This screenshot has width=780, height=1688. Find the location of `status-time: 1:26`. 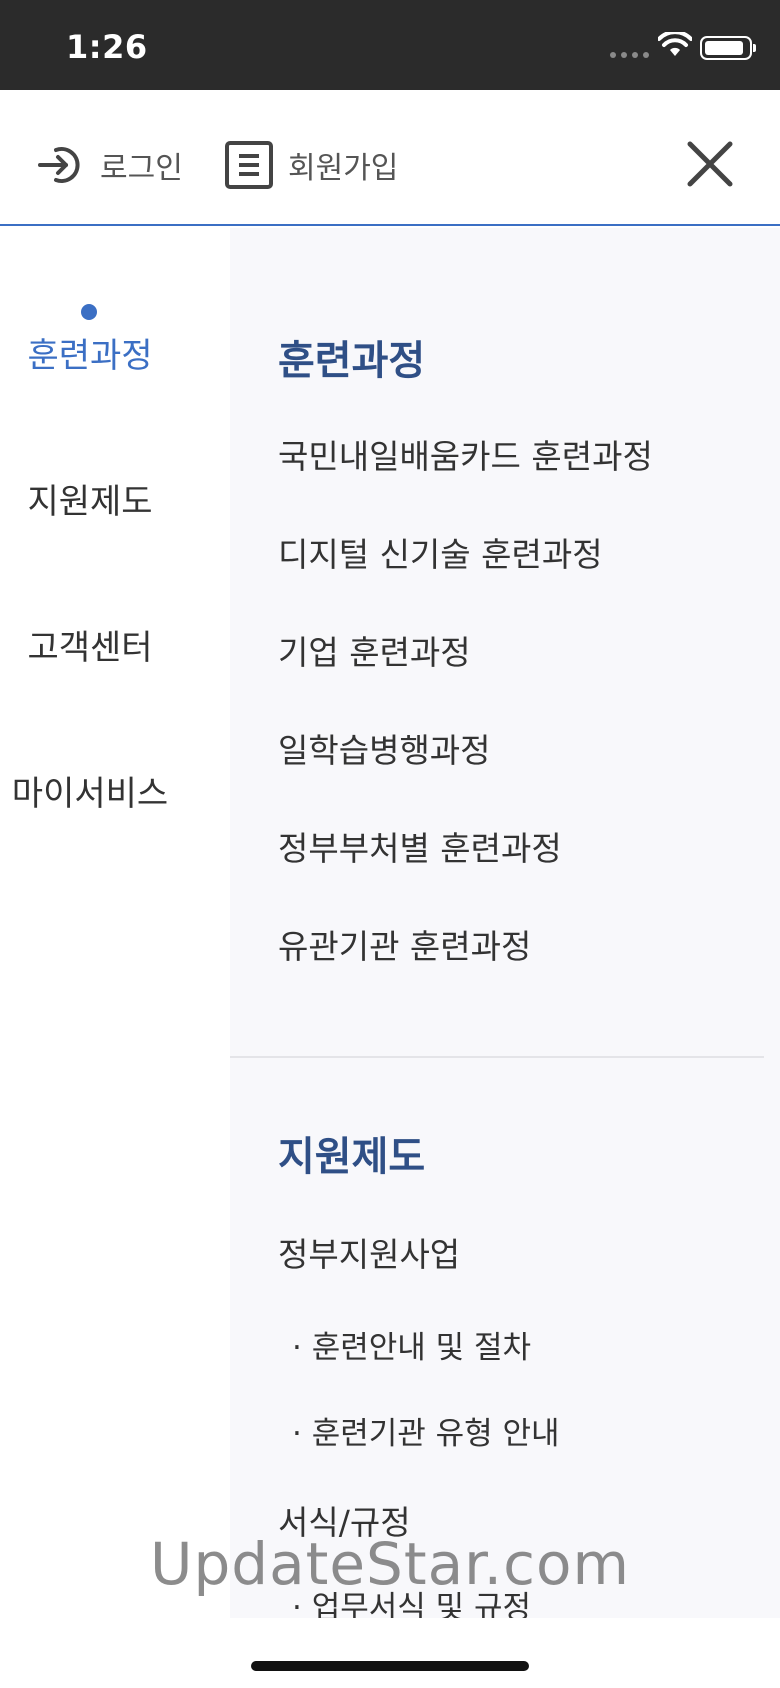

status-time: 1:26 is located at coordinates (107, 47).